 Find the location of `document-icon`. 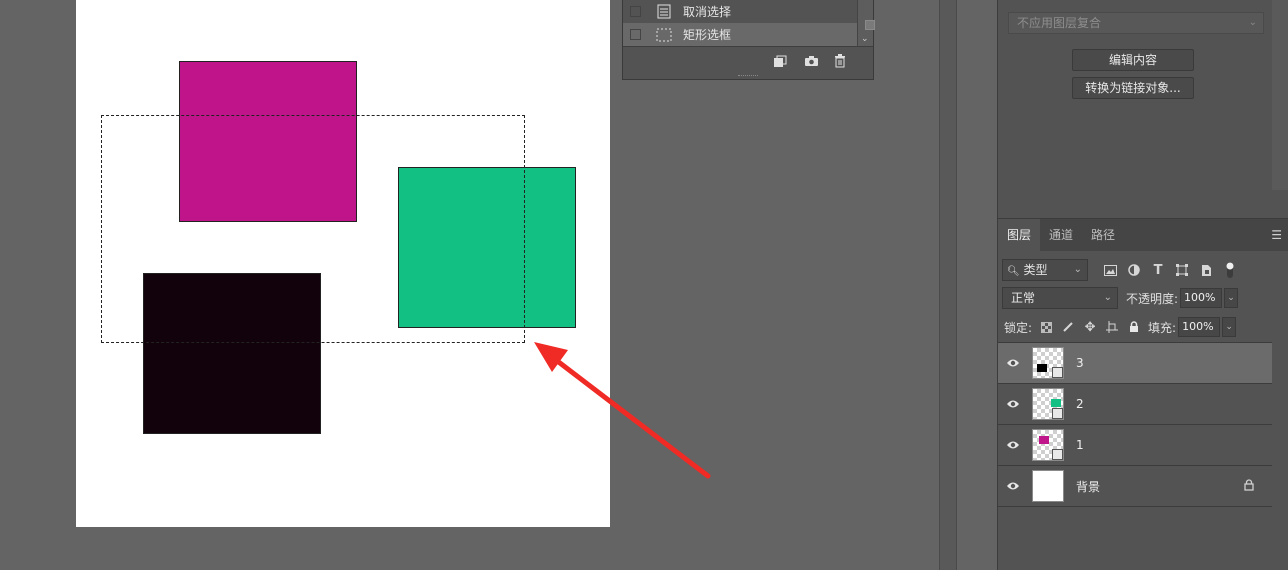

document-icon is located at coordinates (664, 12).